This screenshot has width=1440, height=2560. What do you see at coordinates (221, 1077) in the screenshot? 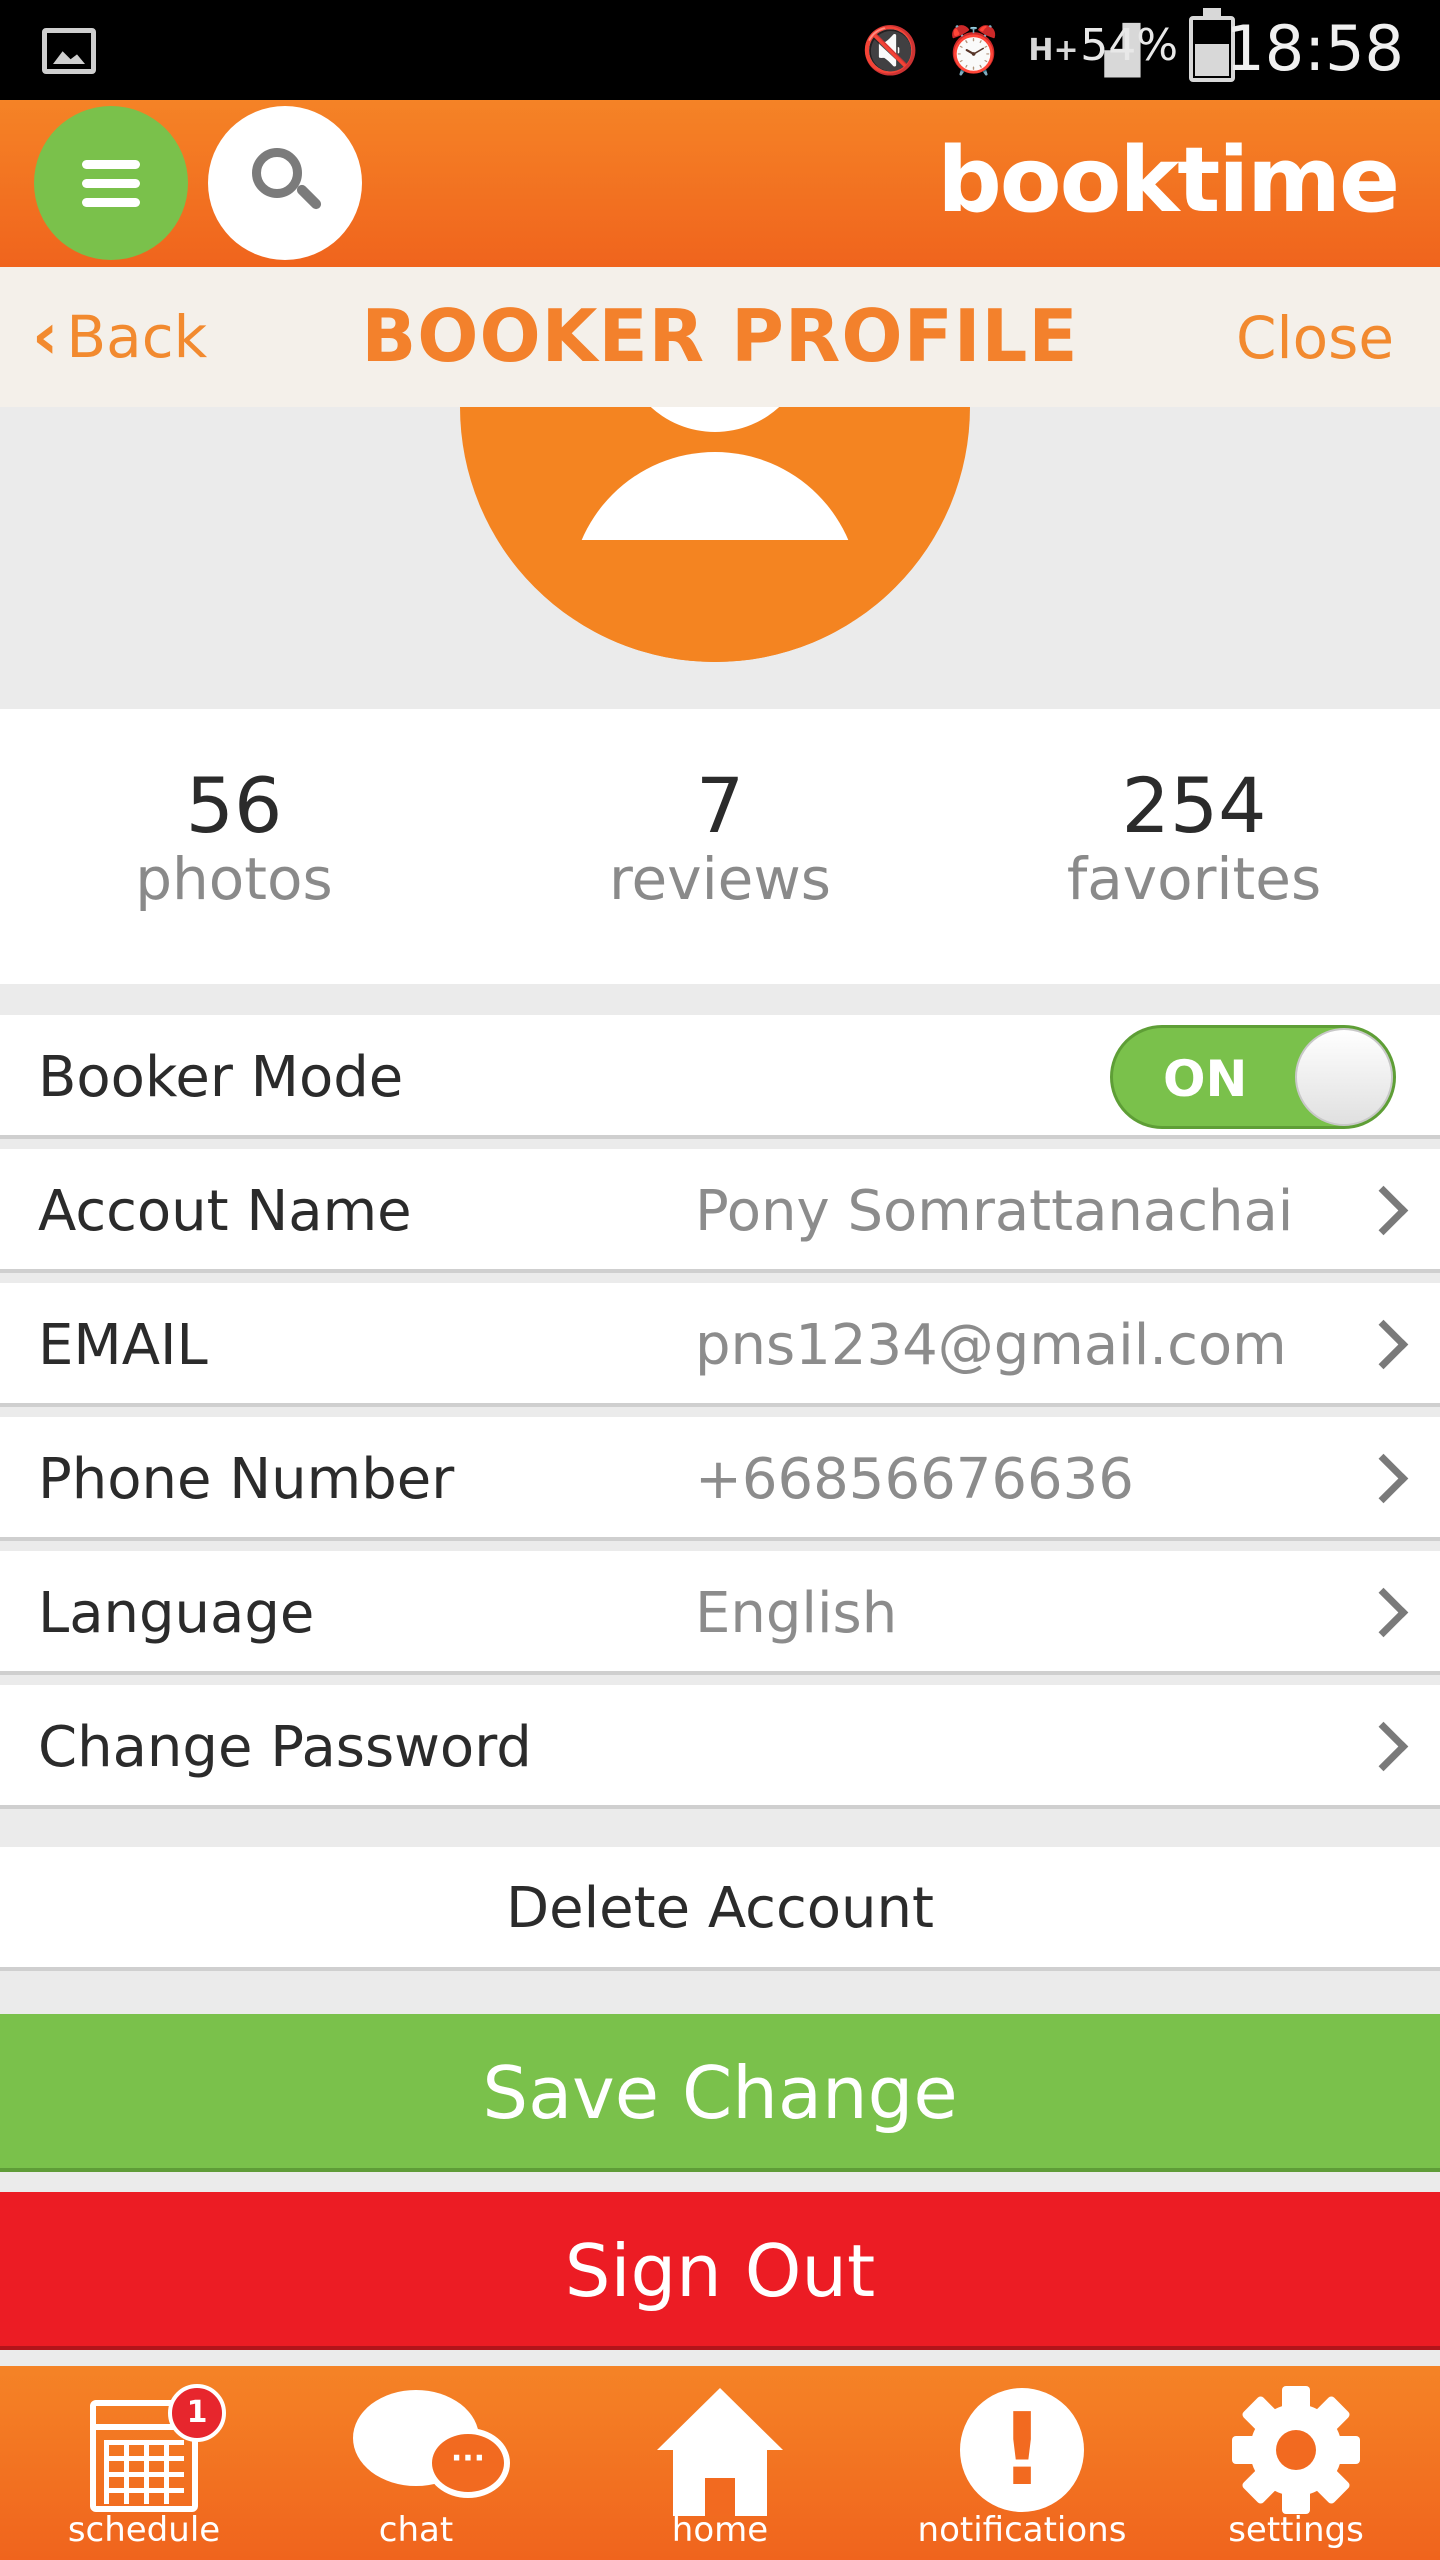
I see `booker-mode-label: Booker Mode` at bounding box center [221, 1077].